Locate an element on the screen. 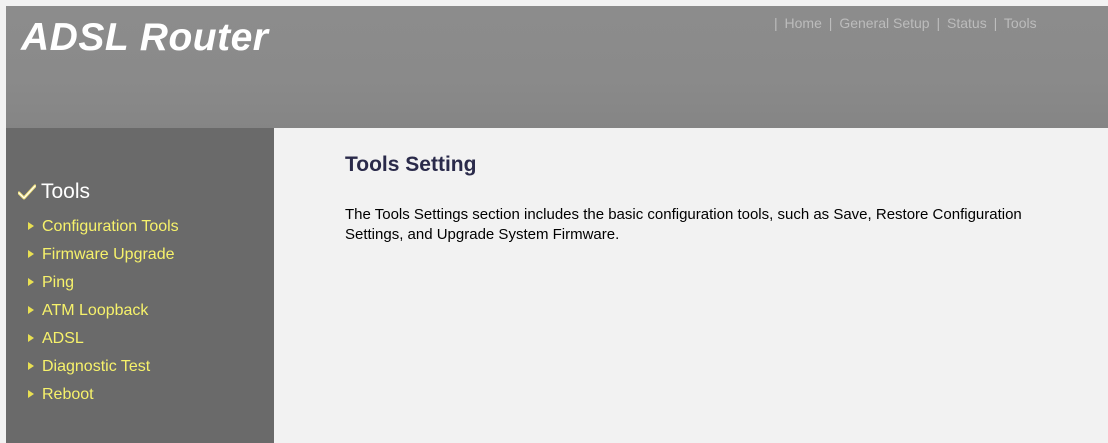 This screenshot has width=1108, height=443. page-title: Tools Setting is located at coordinates (411, 164).